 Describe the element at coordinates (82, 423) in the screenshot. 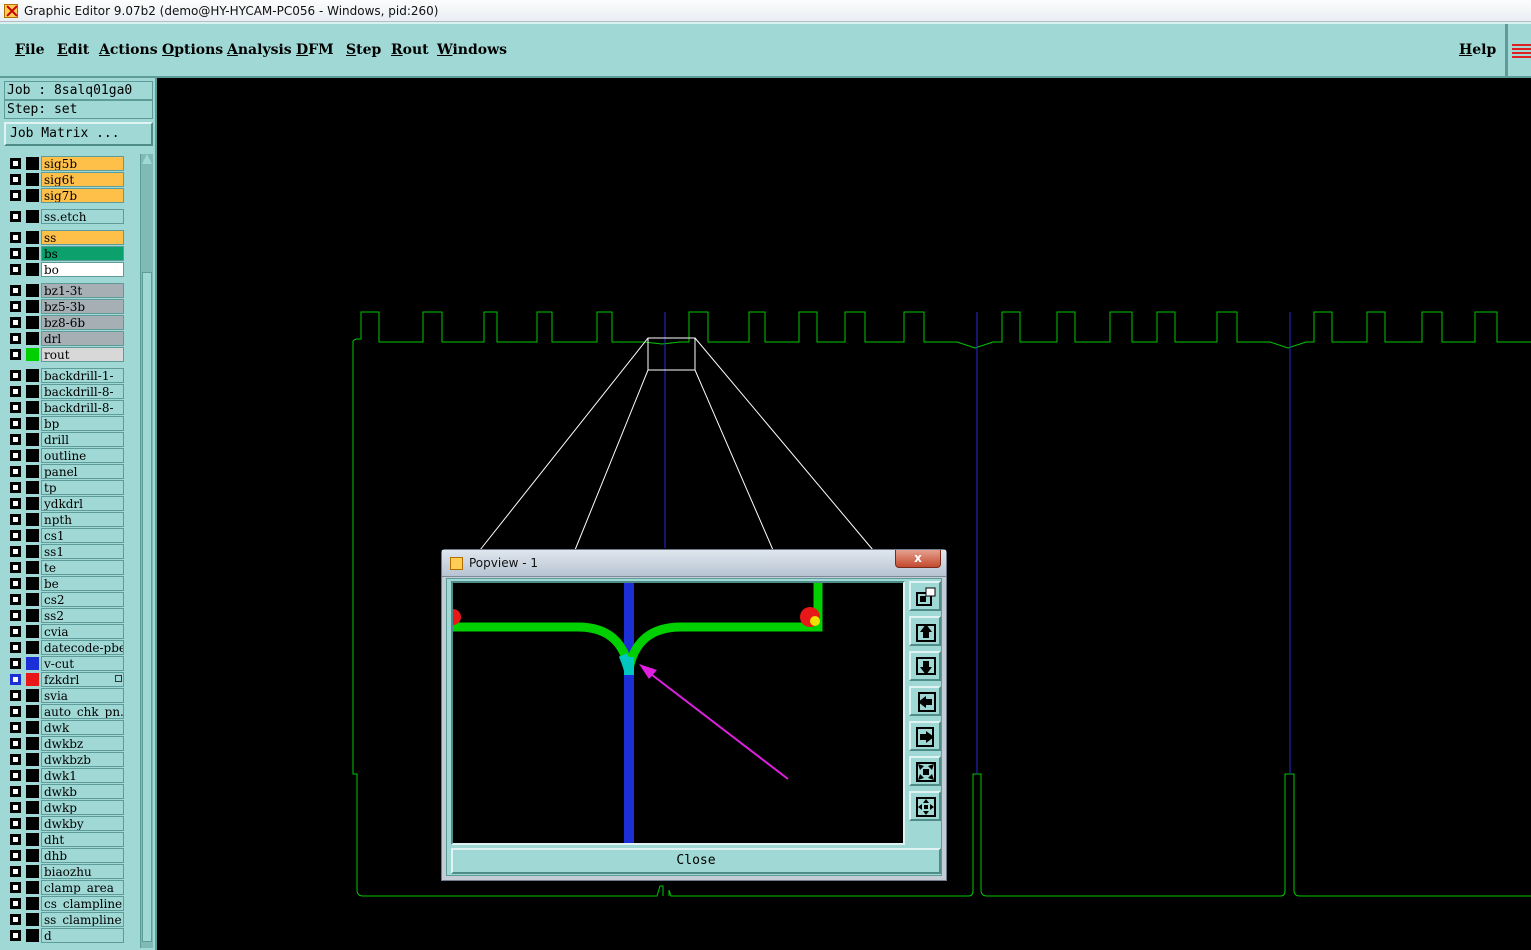

I see `layer-name: bp` at that location.